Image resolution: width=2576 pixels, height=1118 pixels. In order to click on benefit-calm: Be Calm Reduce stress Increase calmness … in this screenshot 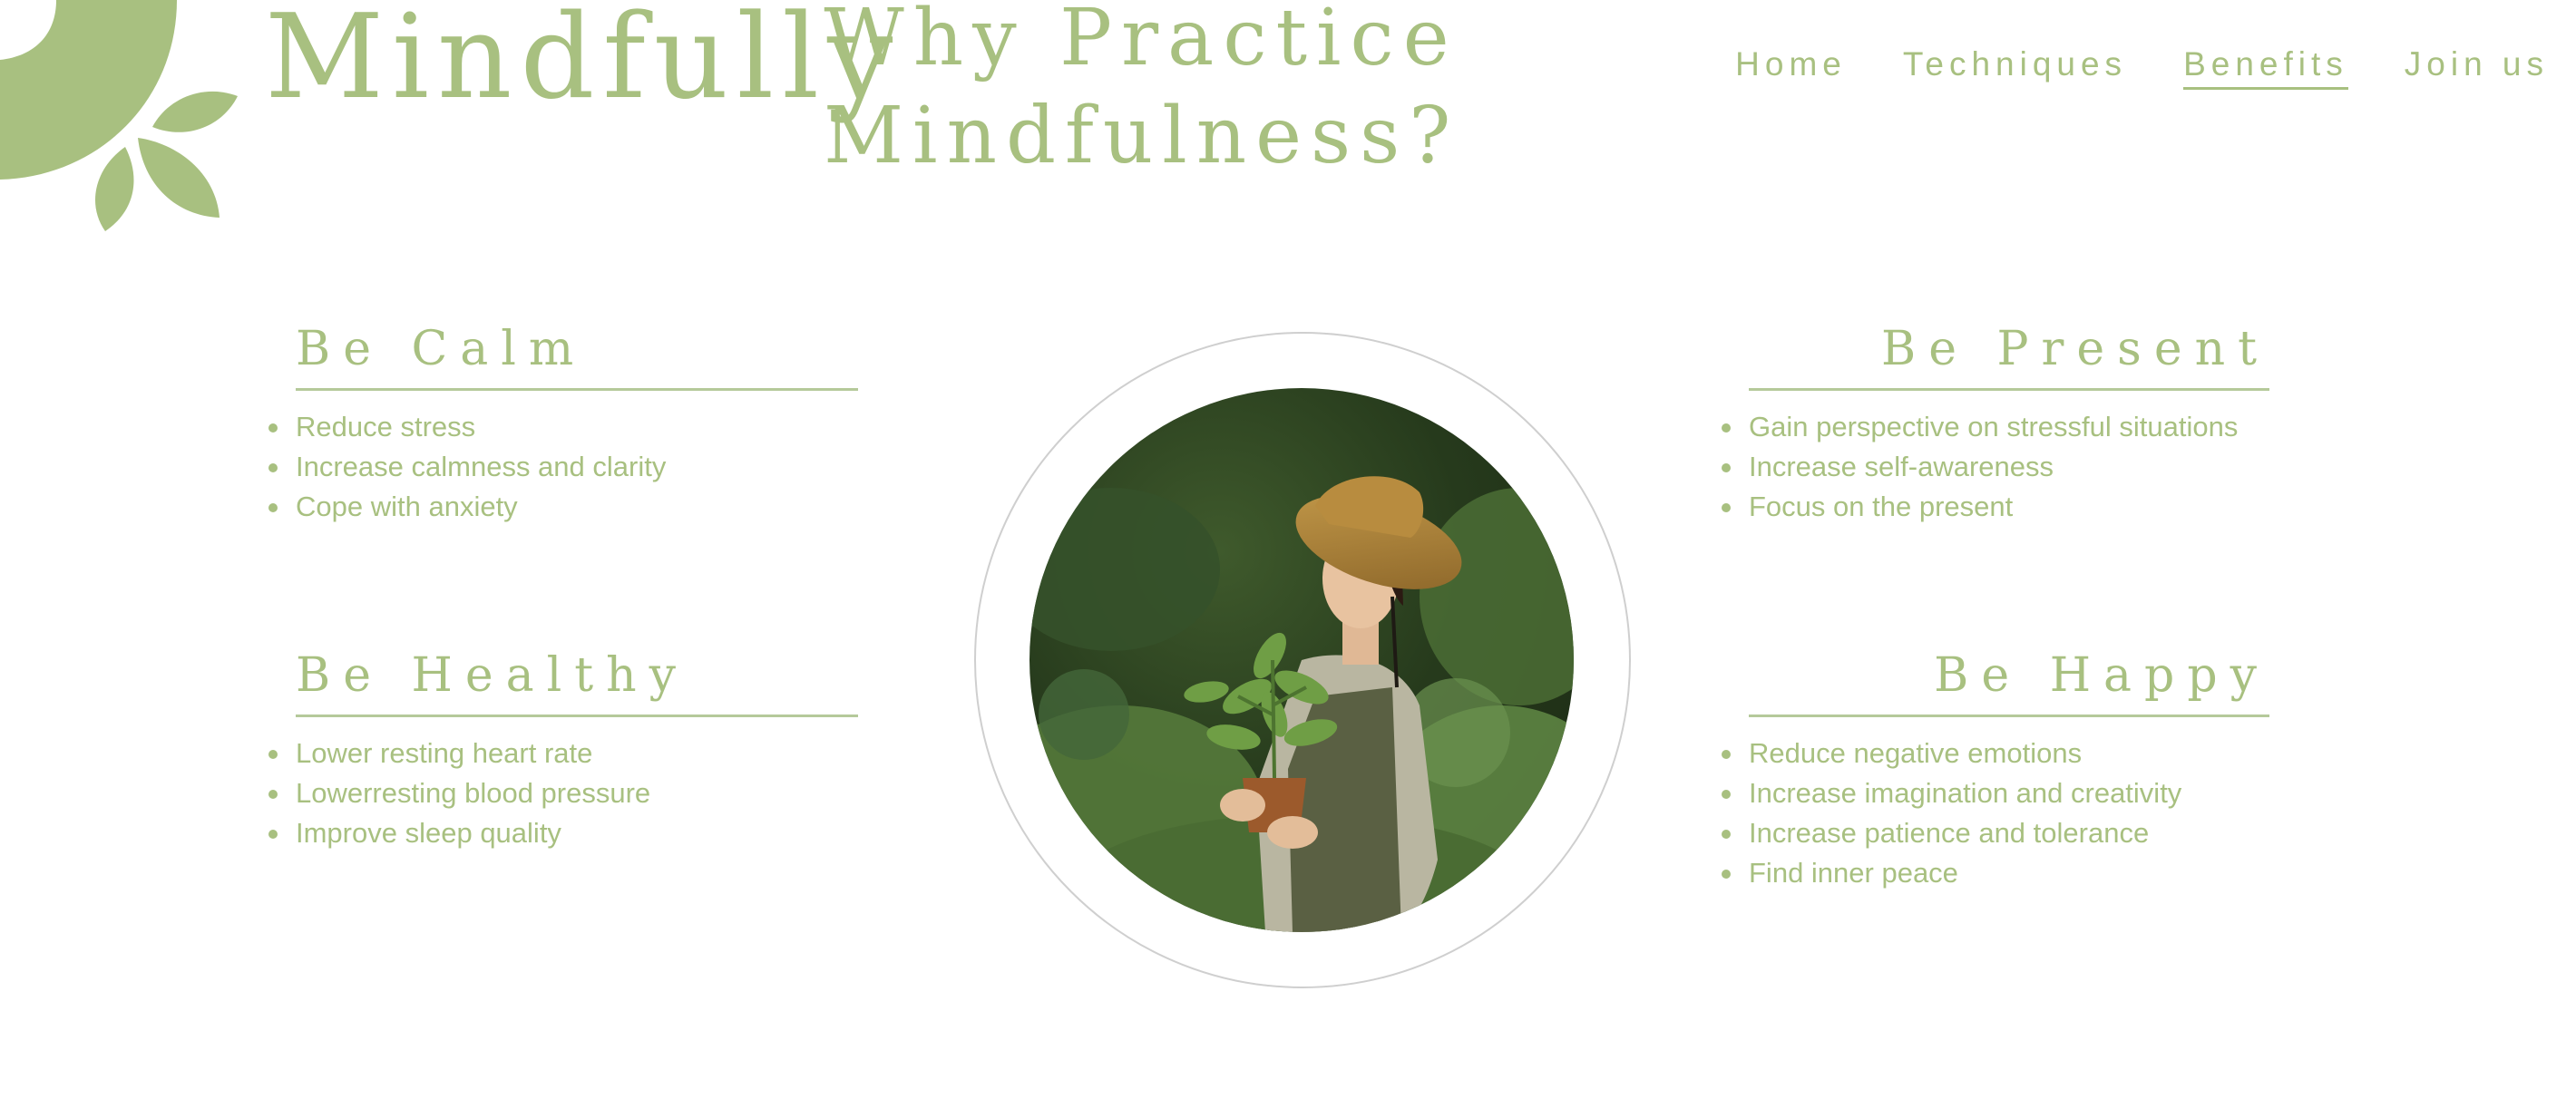, I will do `click(563, 422)`.